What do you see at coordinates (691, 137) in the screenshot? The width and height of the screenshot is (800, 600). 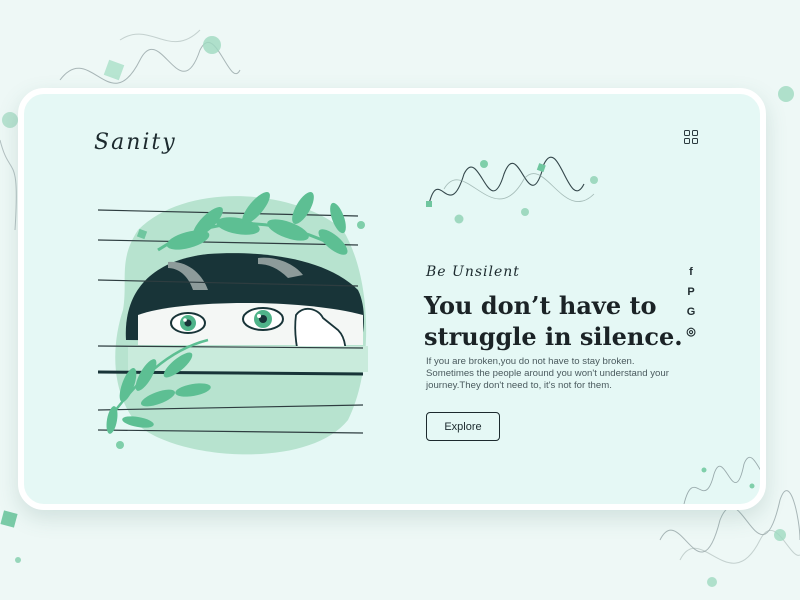 I see `menu-grid-icon` at bounding box center [691, 137].